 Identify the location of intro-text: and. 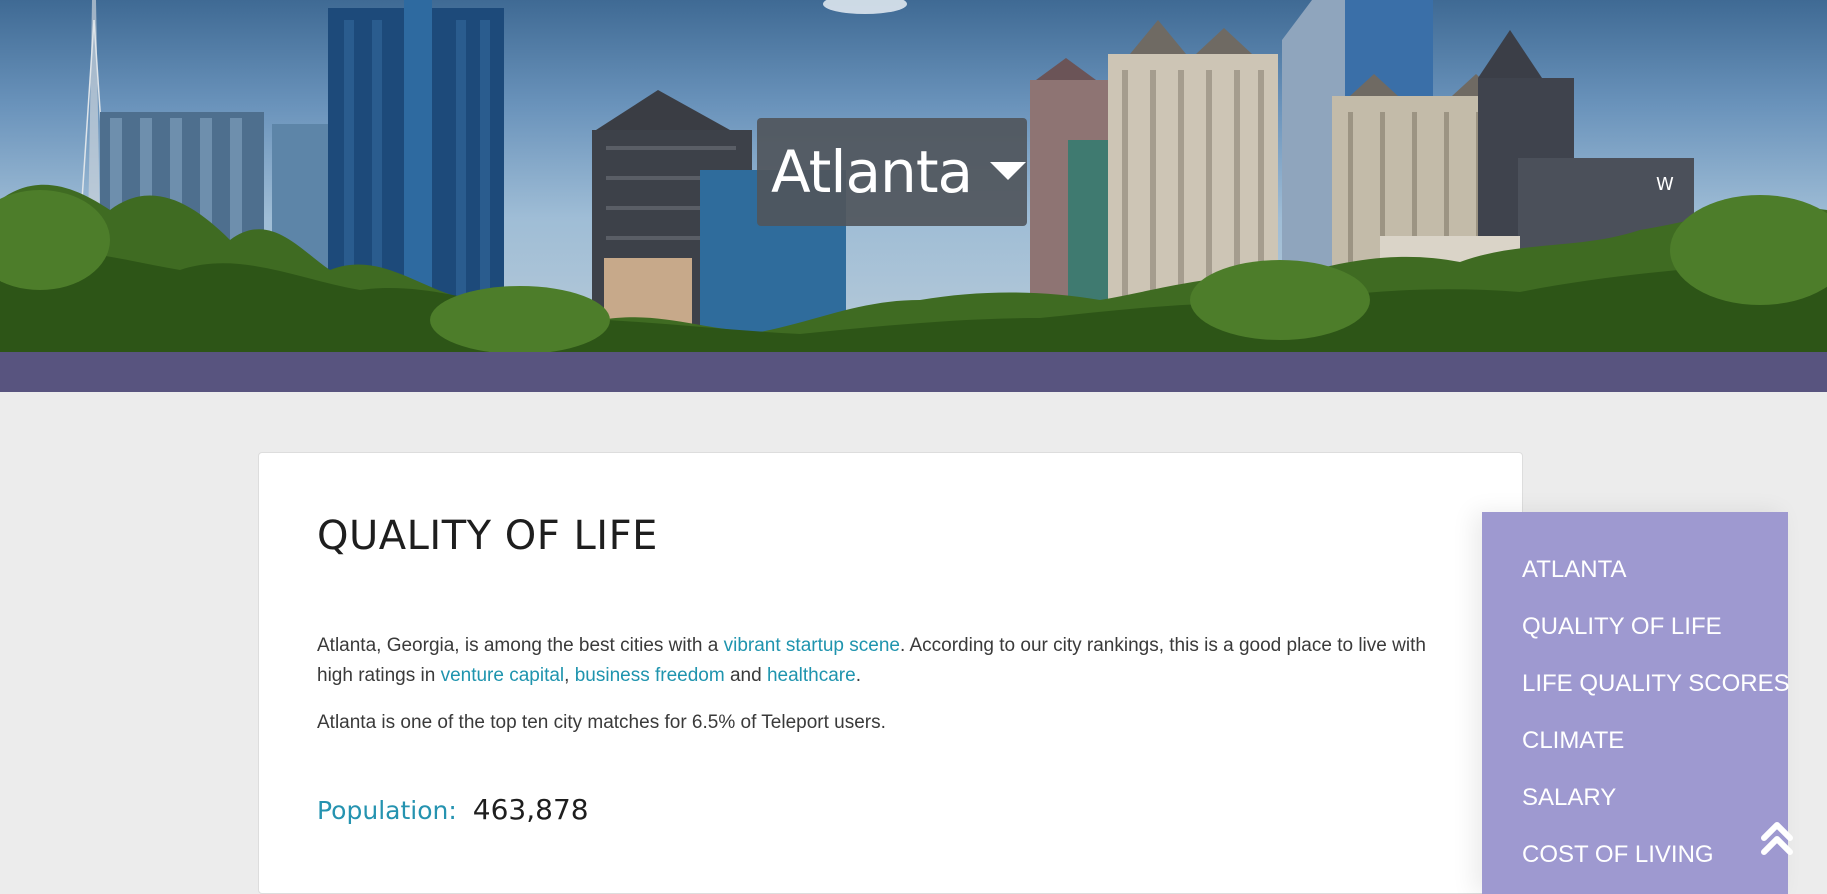
(745, 675).